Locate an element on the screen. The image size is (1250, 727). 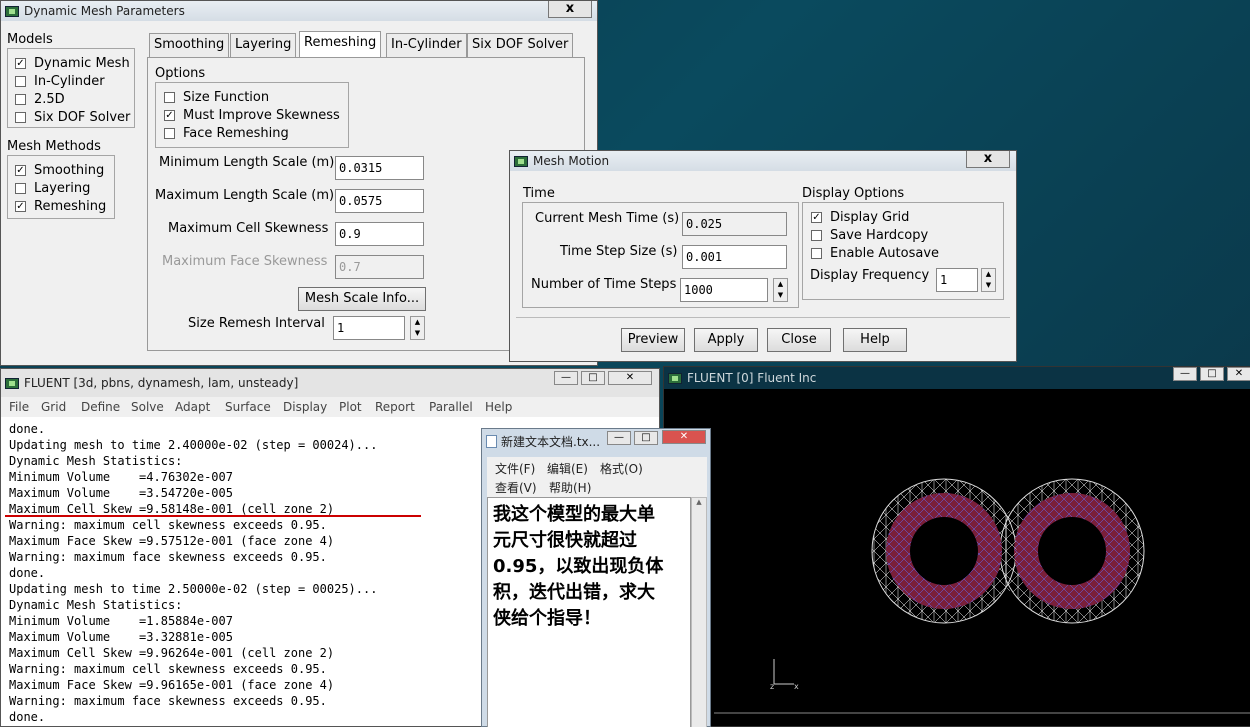
display-display-grid-checkbox: ✓ Display Grid is located at coordinates (860, 217).